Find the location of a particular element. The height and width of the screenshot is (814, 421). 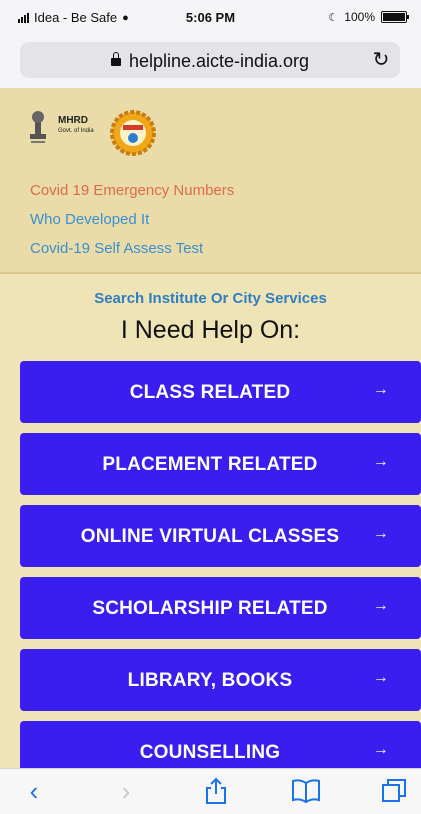

library-books-button: LIBRARY, BOOKS → is located at coordinates (220, 680).